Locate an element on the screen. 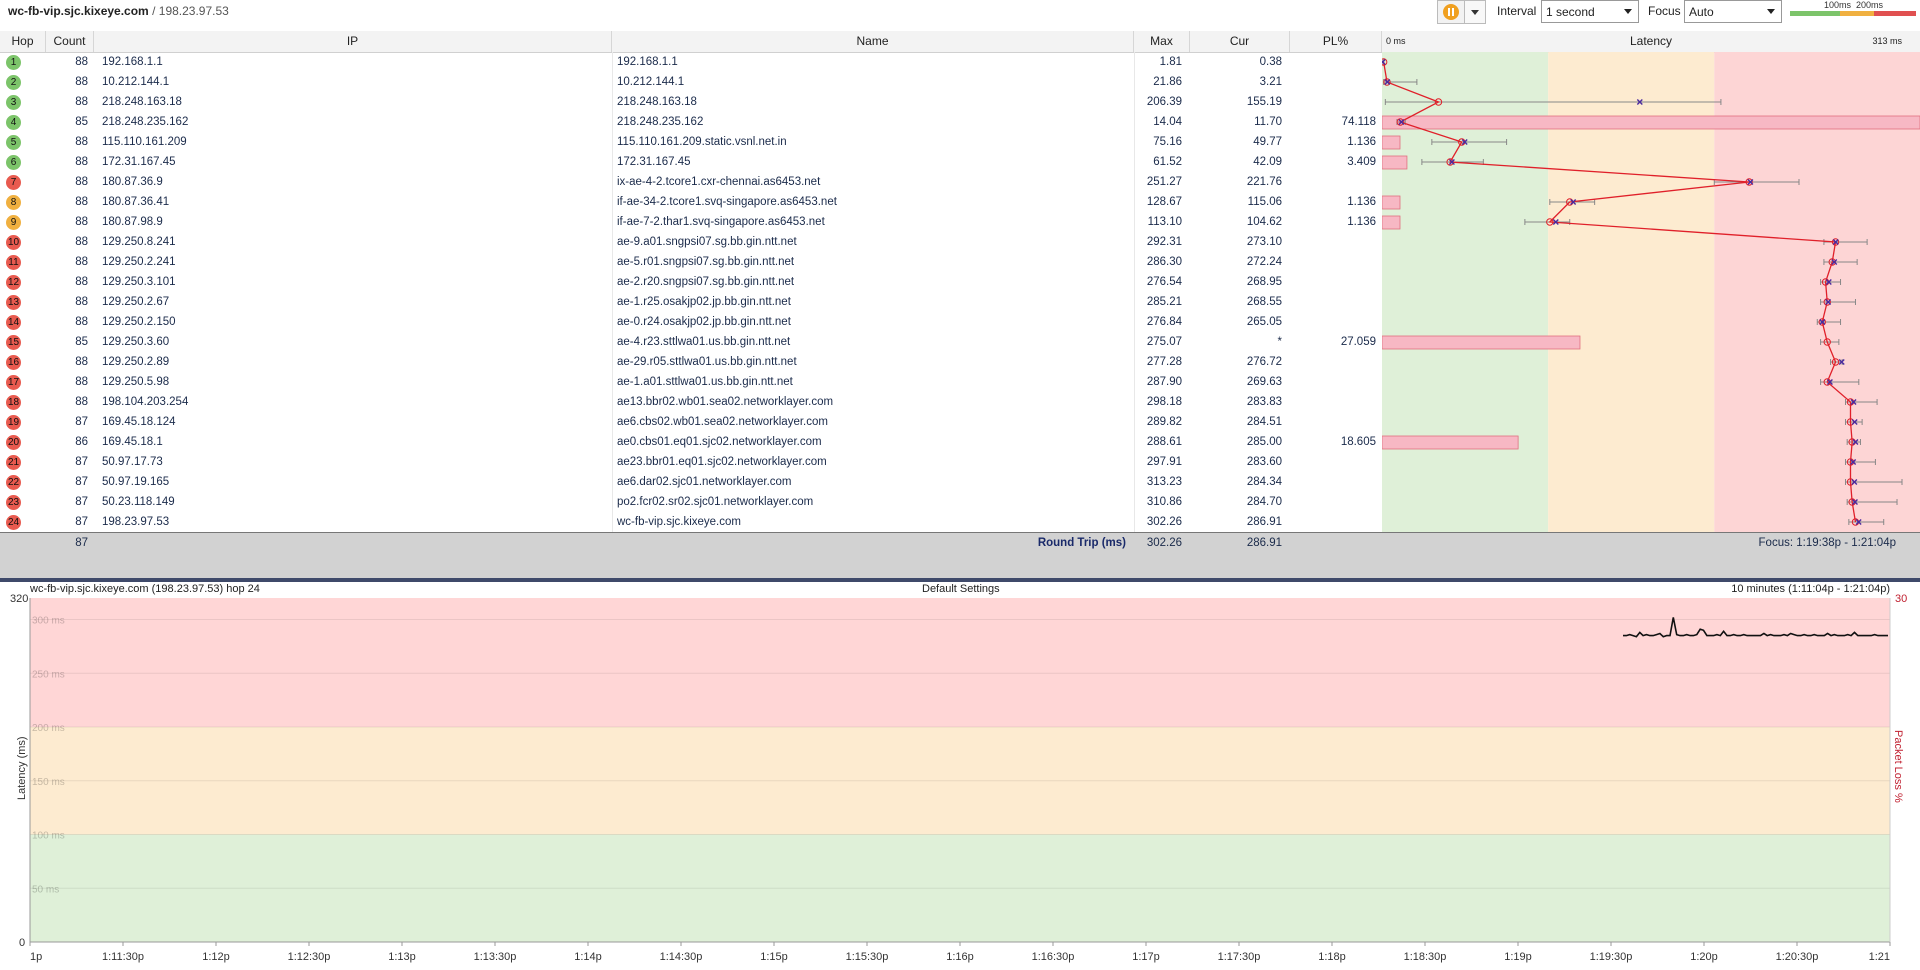 This screenshot has width=1920, height=970. col-count: Count is located at coordinates (70, 41).